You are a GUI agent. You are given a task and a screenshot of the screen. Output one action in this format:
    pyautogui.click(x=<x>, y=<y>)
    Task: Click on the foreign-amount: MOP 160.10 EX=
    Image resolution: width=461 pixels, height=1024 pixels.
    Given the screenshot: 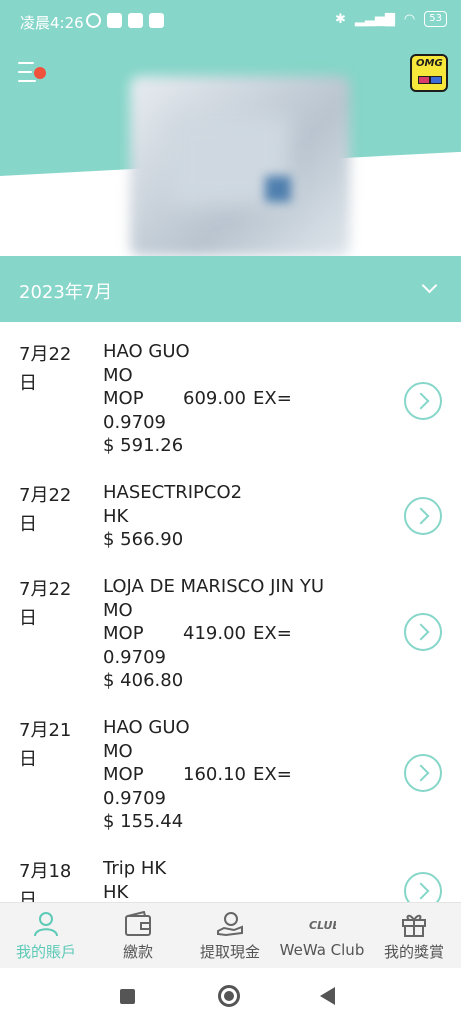 What is the action you would take?
    pyautogui.click(x=197, y=774)
    